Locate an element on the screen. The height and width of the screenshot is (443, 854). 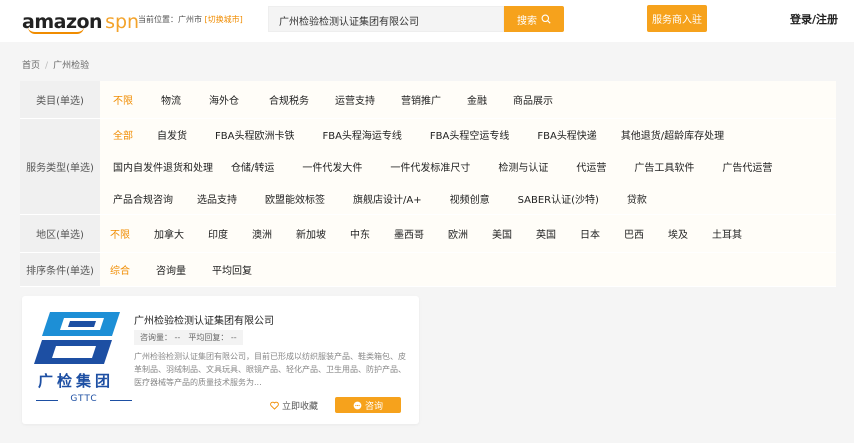
service-option: 选品支持 is located at coordinates (217, 198).